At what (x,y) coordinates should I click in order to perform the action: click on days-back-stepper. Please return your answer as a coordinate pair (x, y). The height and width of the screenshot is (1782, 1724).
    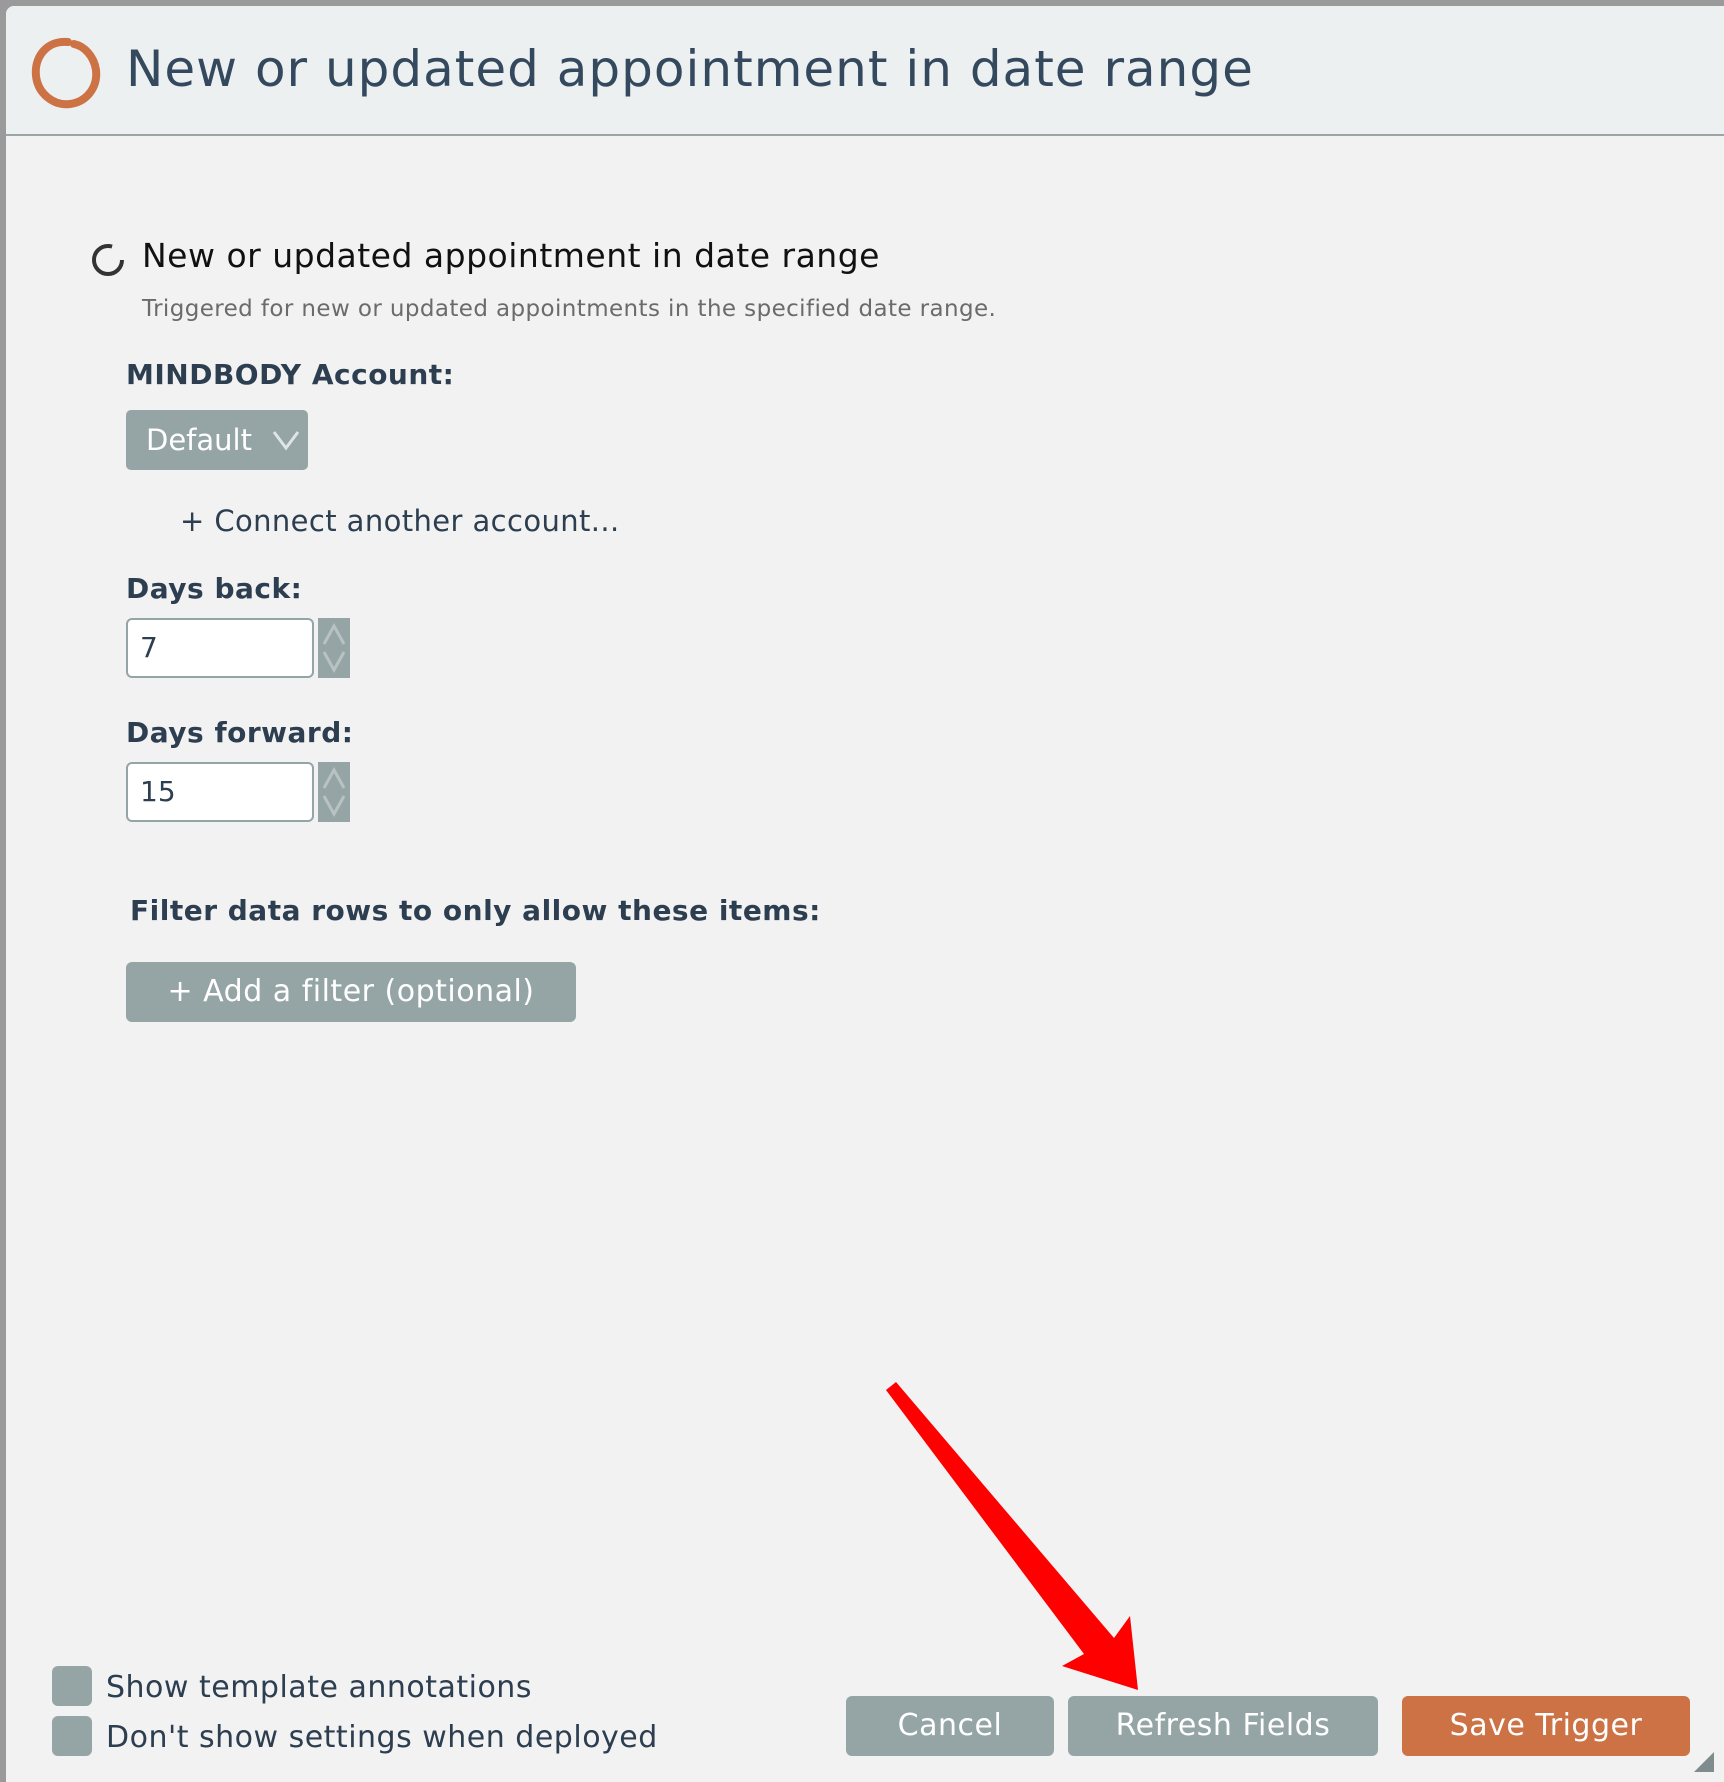
    Looking at the image, I should click on (334, 648).